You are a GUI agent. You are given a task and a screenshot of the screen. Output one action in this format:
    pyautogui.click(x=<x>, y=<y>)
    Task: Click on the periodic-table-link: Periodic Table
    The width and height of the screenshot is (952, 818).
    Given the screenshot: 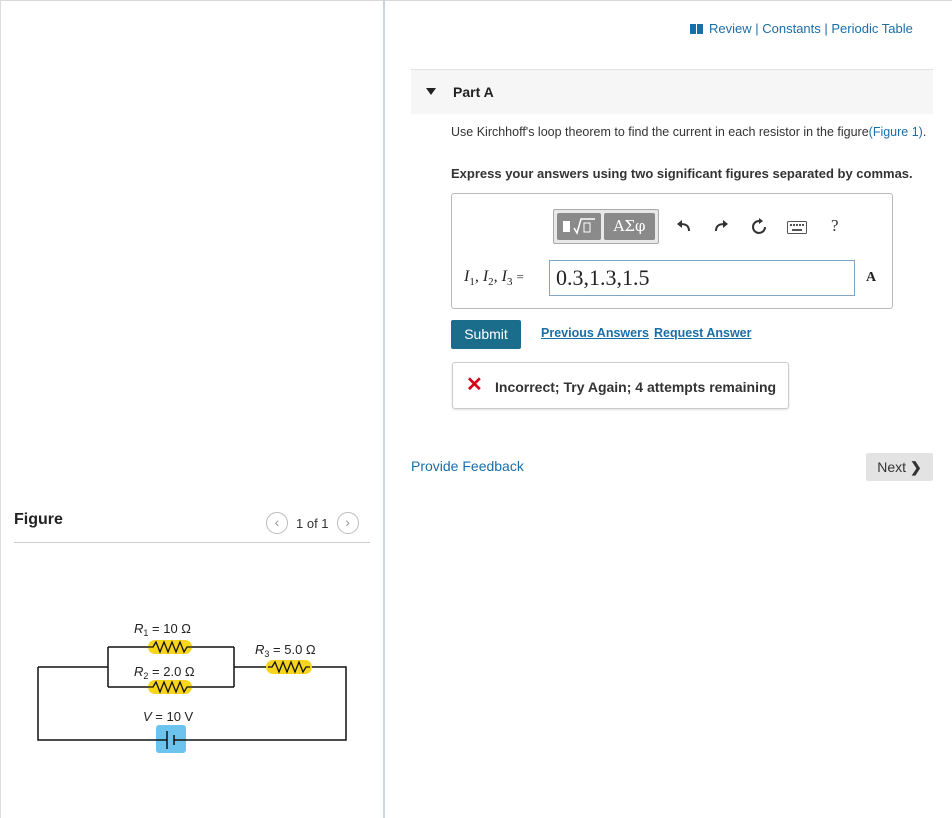 What is the action you would take?
    pyautogui.click(x=871, y=28)
    